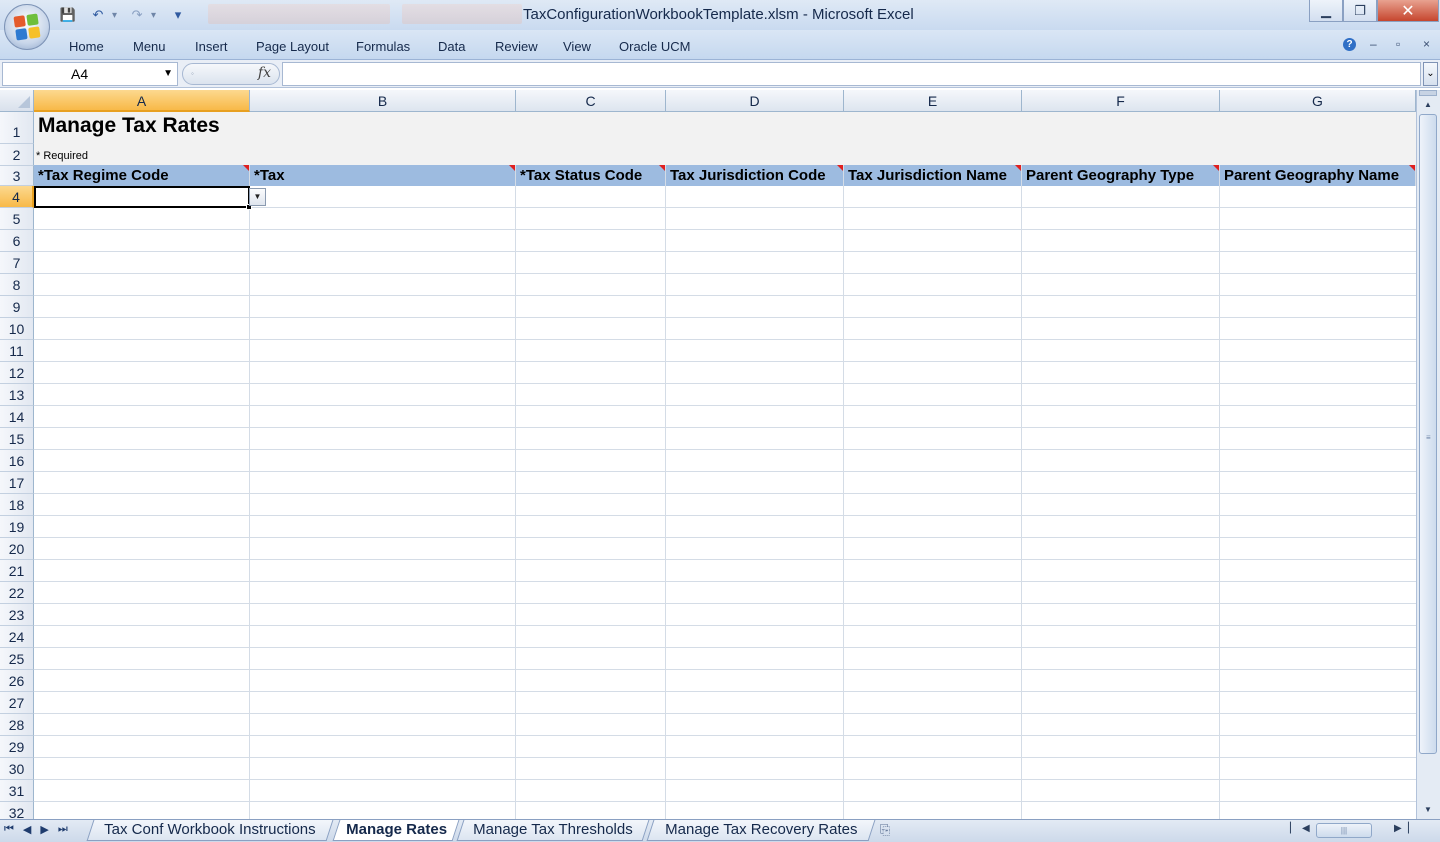 This screenshot has width=1440, height=842. What do you see at coordinates (396, 830) in the screenshot?
I see `sheet-tab-manage-rates: Manage Rates` at bounding box center [396, 830].